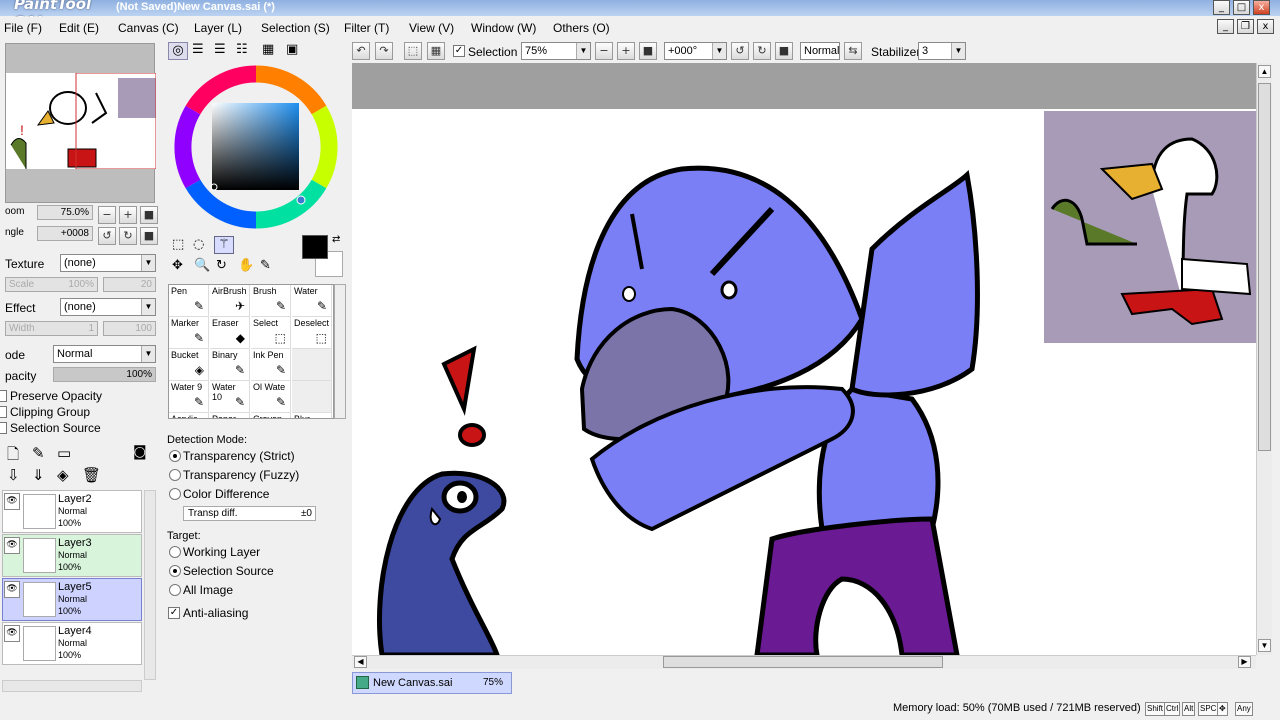 The height and width of the screenshot is (720, 1280). I want to click on layer-item-selected: 👁 Layer5 Normal 100%, so click(72, 599).